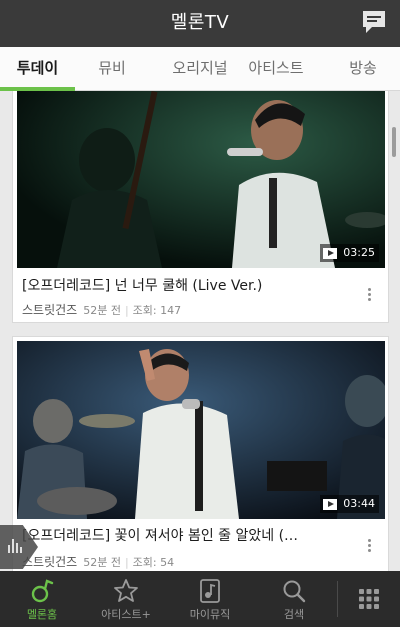  I want to click on scrollbar, so click(394, 142).